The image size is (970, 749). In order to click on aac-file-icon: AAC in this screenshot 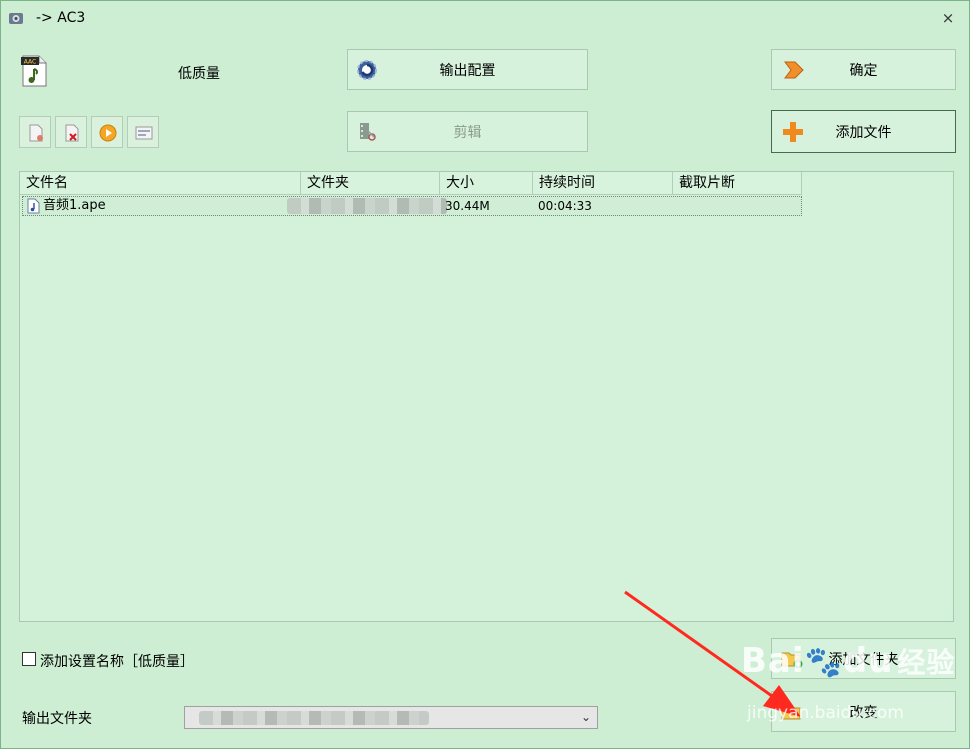, I will do `click(34, 71)`.